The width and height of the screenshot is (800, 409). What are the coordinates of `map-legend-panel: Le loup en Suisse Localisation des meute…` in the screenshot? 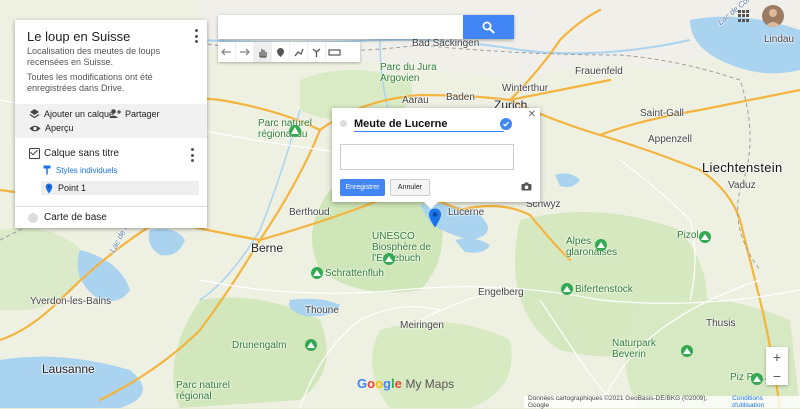 It's located at (111, 124).